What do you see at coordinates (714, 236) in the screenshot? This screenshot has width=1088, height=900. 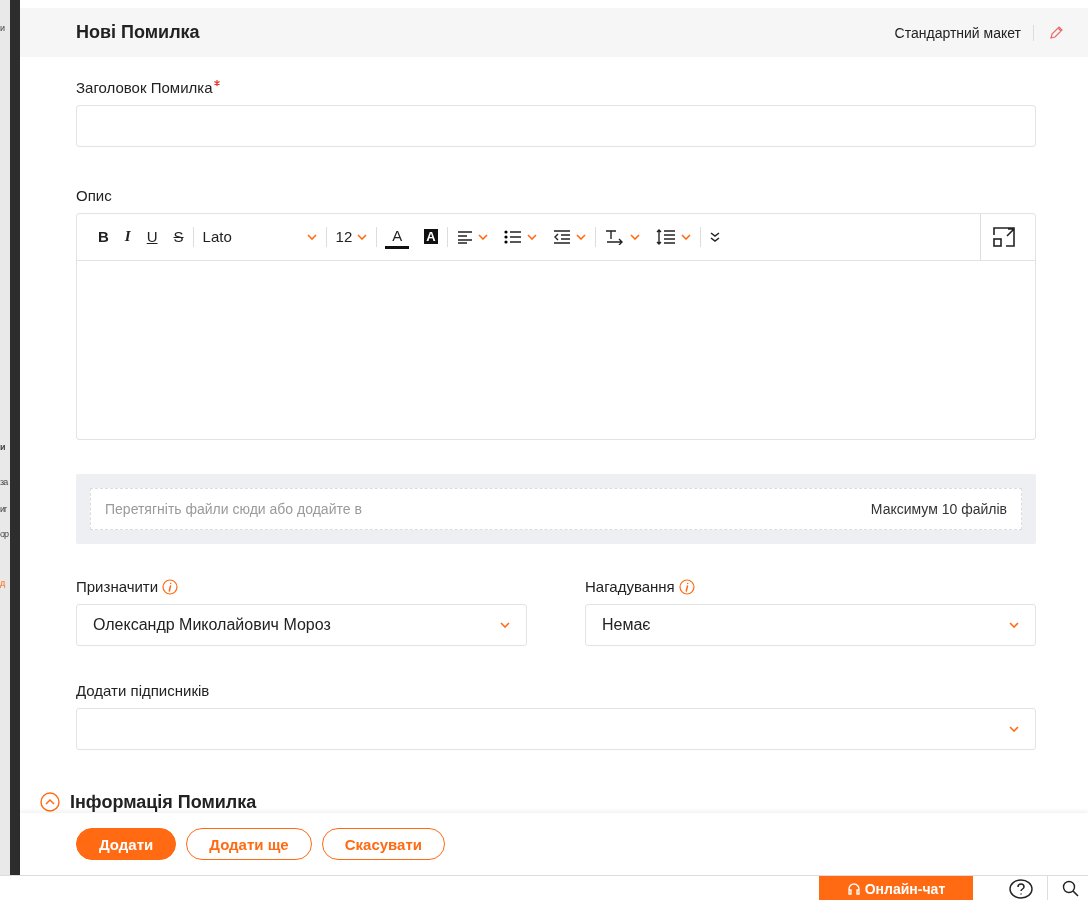 I see `double-chevron-icon` at bounding box center [714, 236].